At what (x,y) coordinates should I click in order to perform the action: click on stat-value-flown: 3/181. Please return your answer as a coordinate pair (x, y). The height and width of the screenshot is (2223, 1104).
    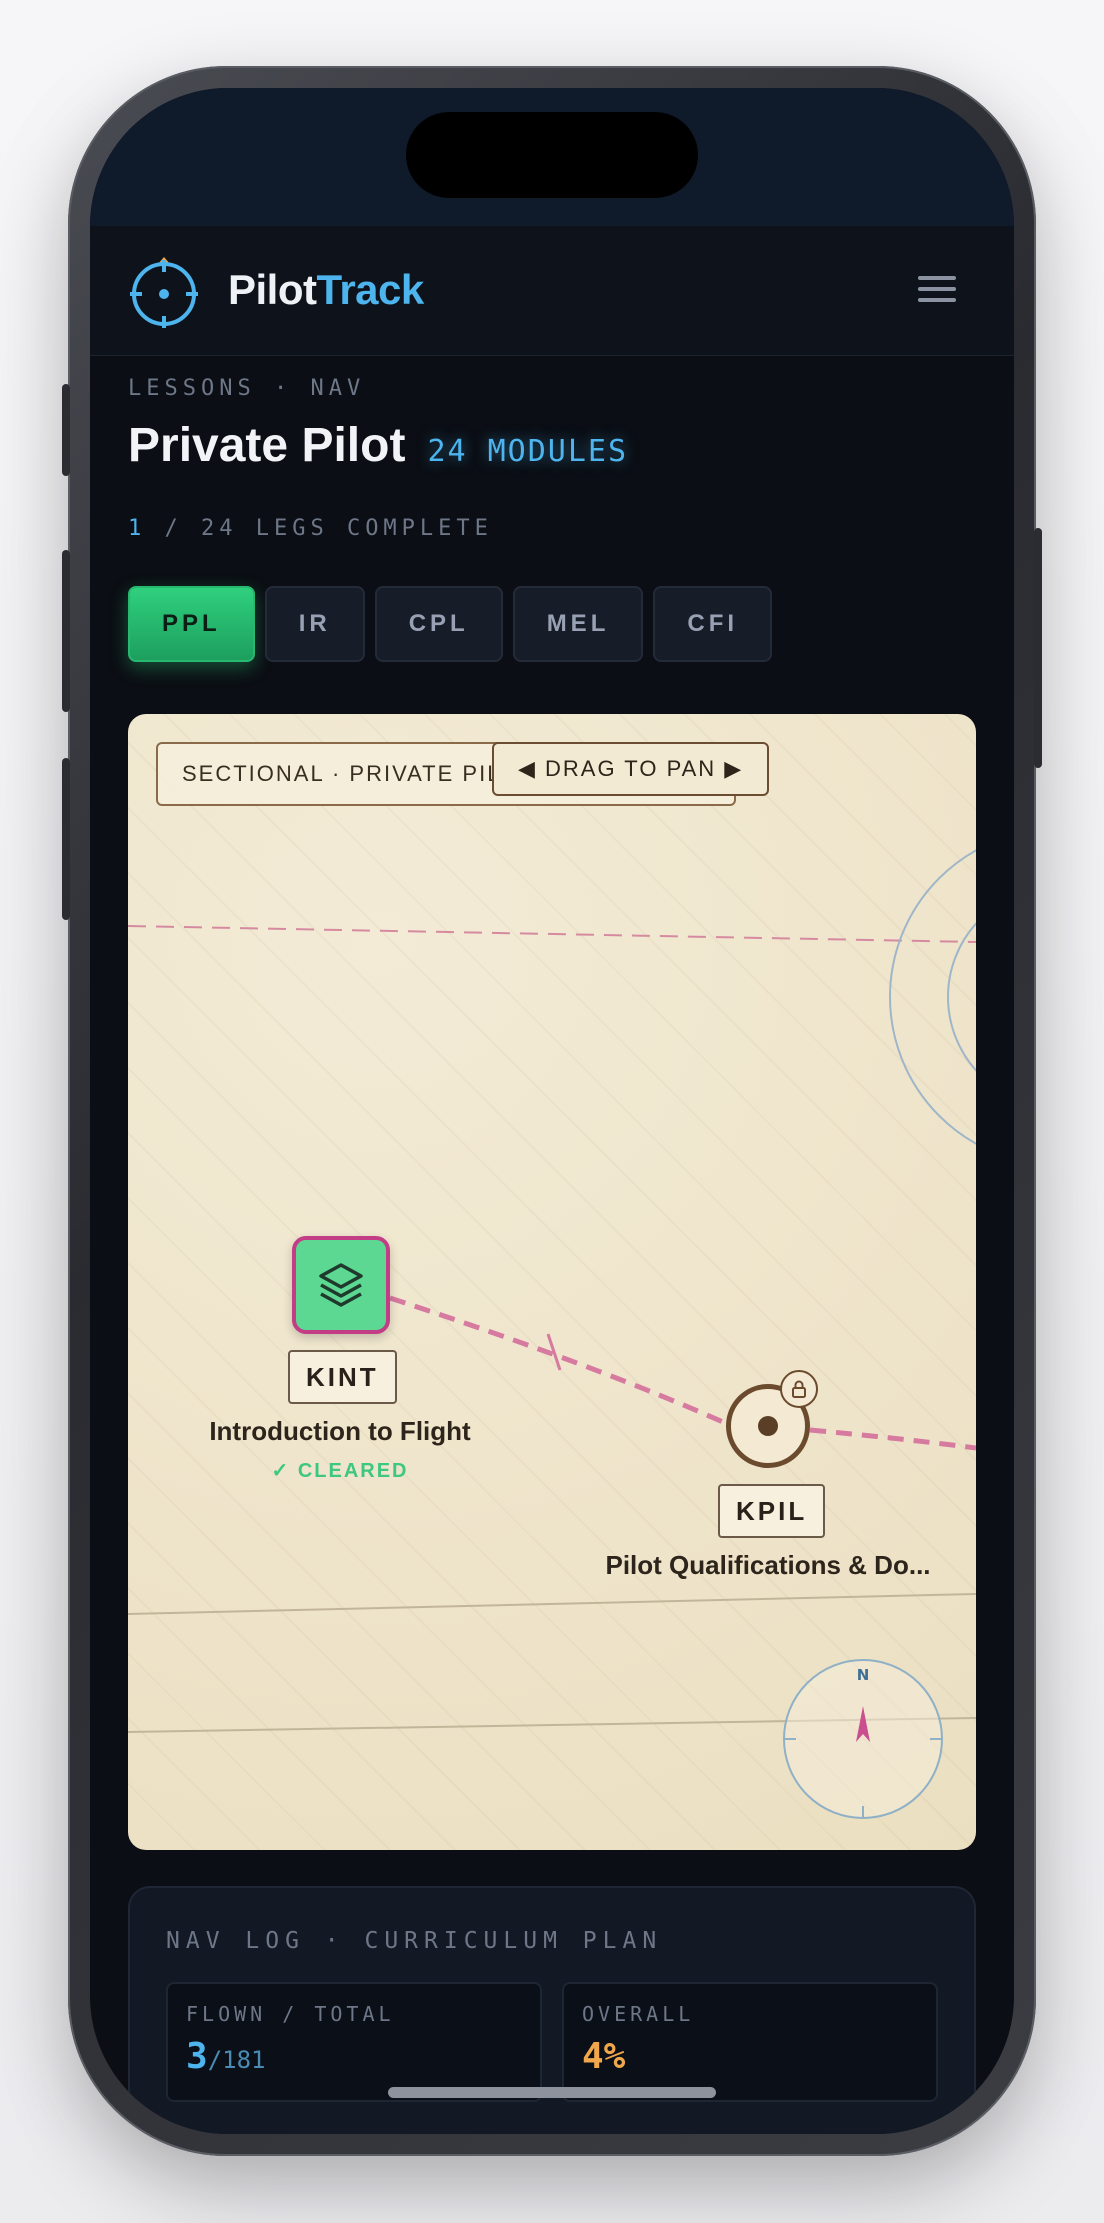
    Looking at the image, I should click on (354, 2056).